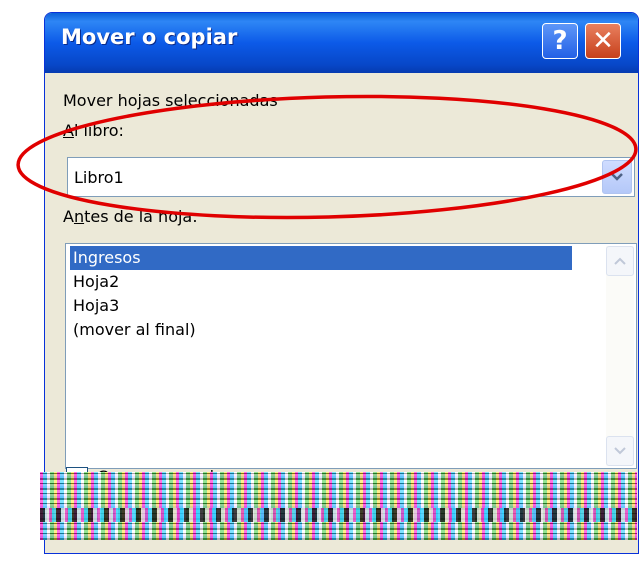  What do you see at coordinates (338, 515) in the screenshot?
I see `corrupted-stripe` at bounding box center [338, 515].